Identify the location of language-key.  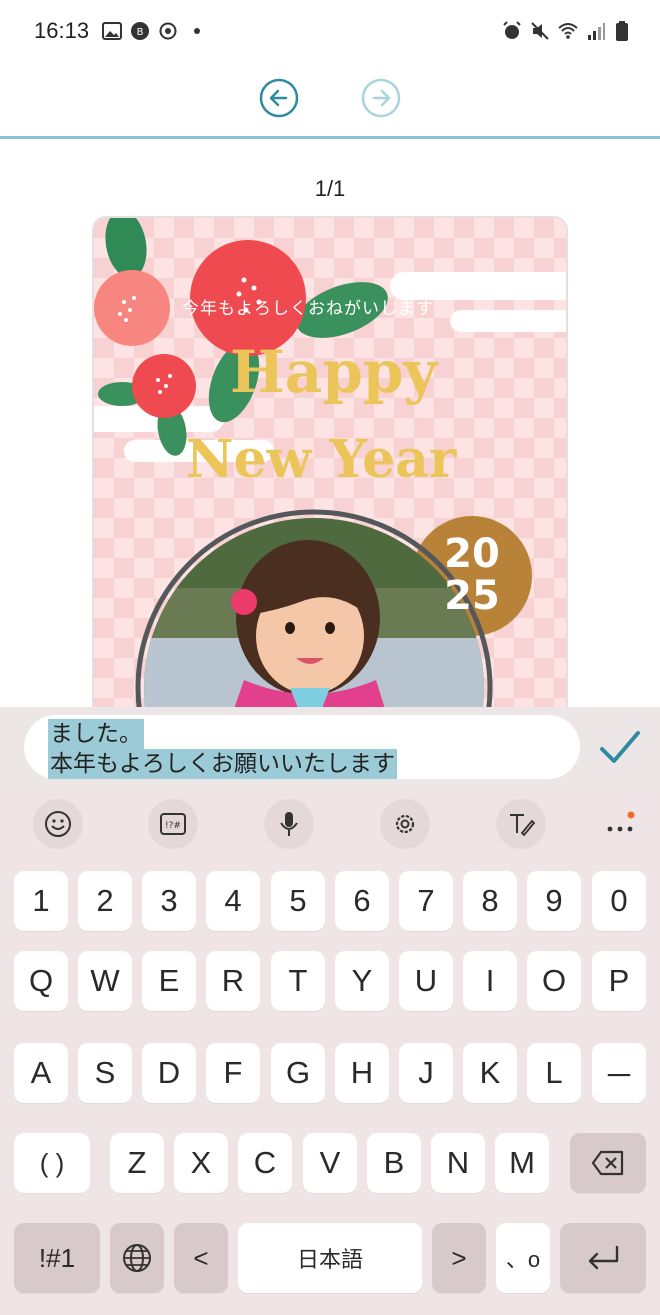
(137, 1258).